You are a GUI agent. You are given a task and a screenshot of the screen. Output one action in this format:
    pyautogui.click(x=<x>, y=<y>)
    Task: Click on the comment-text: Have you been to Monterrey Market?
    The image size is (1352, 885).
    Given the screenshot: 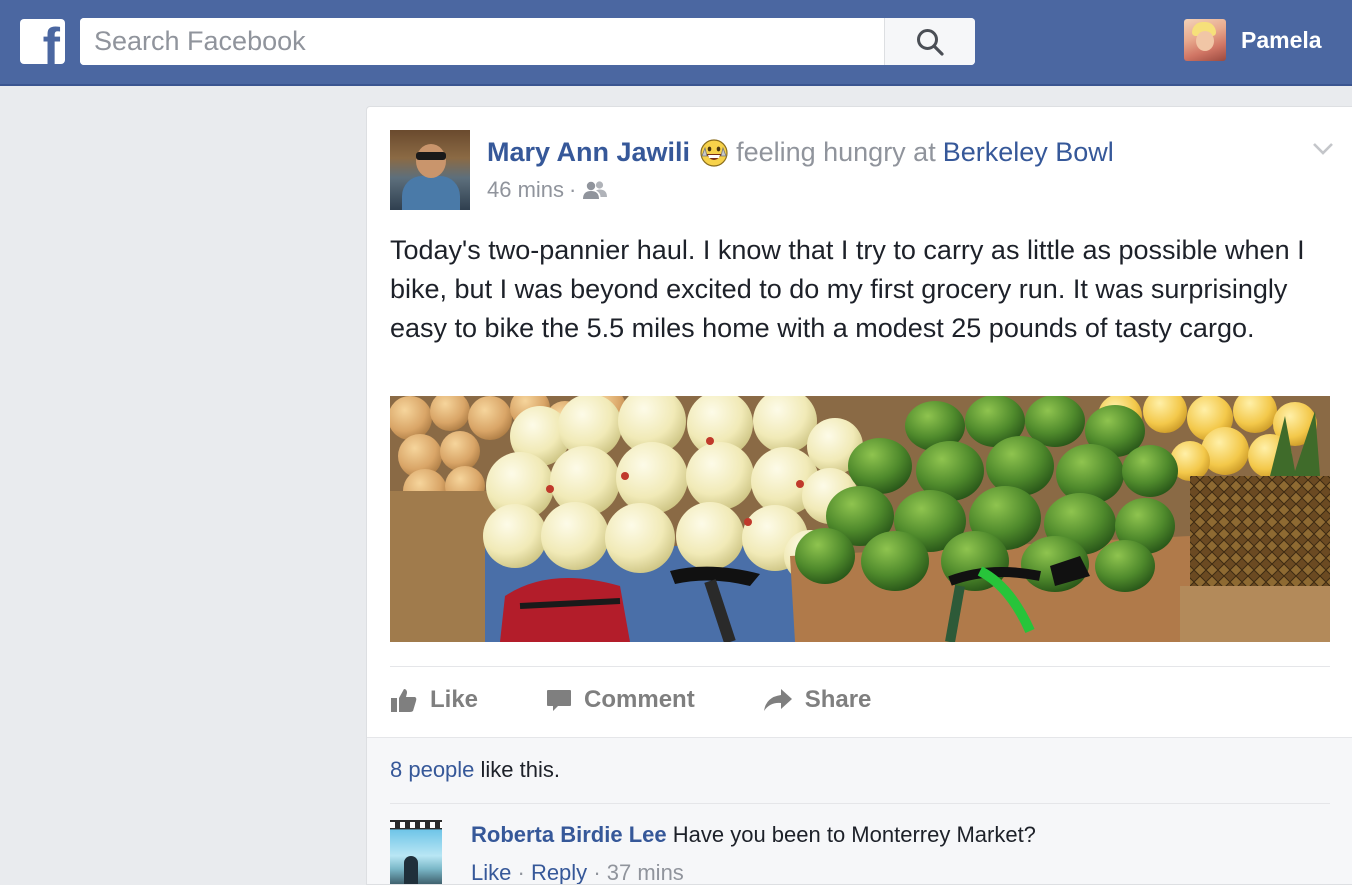 What is the action you would take?
    pyautogui.click(x=854, y=834)
    